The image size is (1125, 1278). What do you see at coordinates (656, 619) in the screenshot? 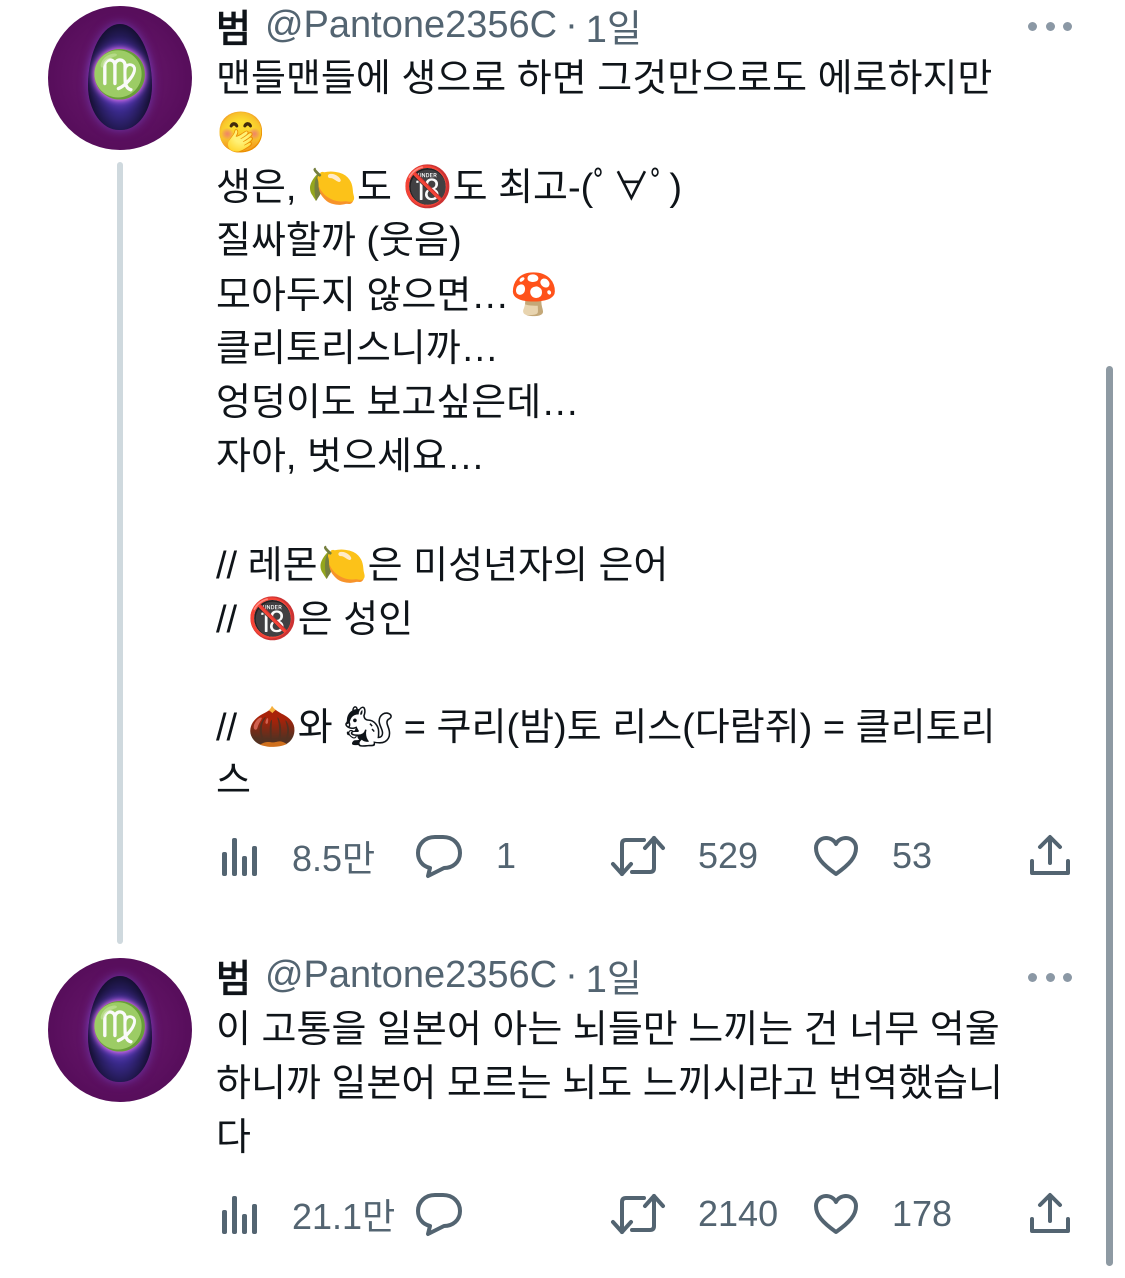
I see `tweet-line: // 🔞은 성인` at bounding box center [656, 619].